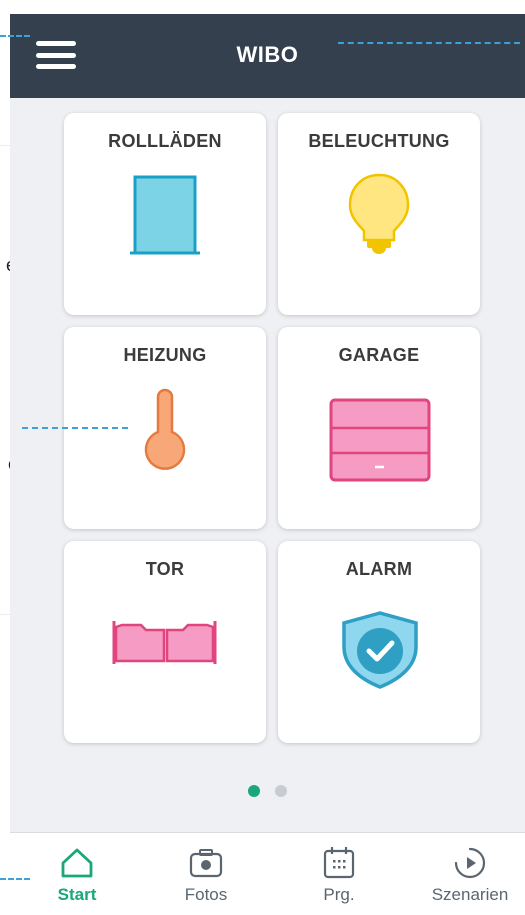 The image size is (525, 915). What do you see at coordinates (470, 894) in the screenshot?
I see `nav-label: Szenarien` at bounding box center [470, 894].